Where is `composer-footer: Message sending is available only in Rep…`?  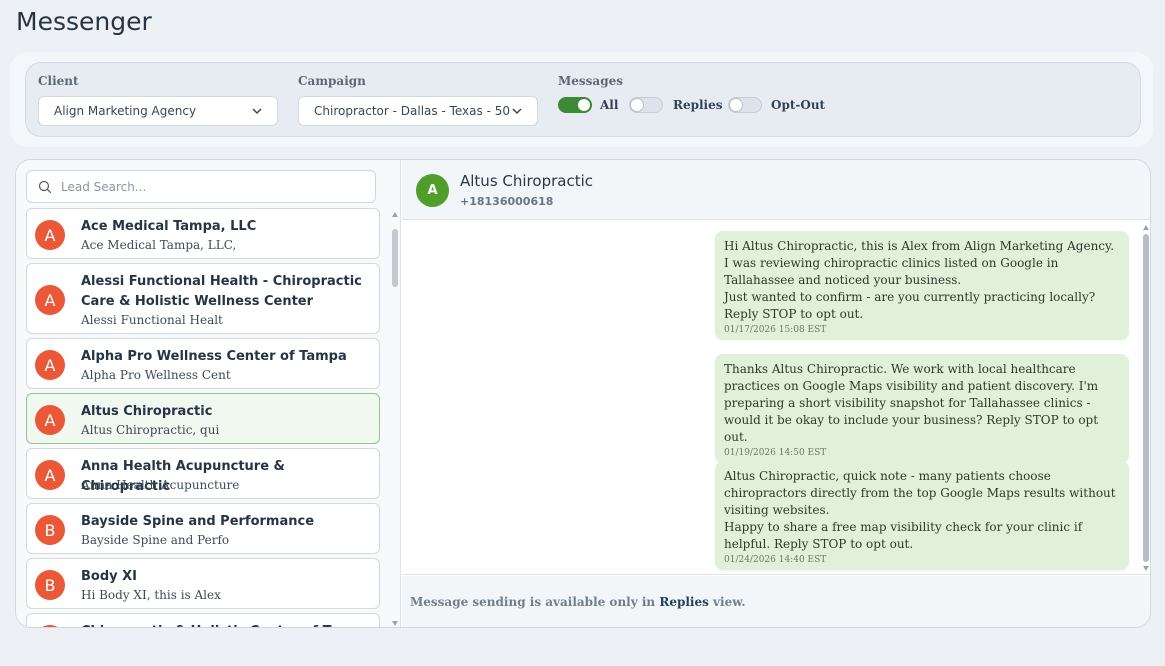
composer-footer: Message sending is available only in Rep… is located at coordinates (776, 601).